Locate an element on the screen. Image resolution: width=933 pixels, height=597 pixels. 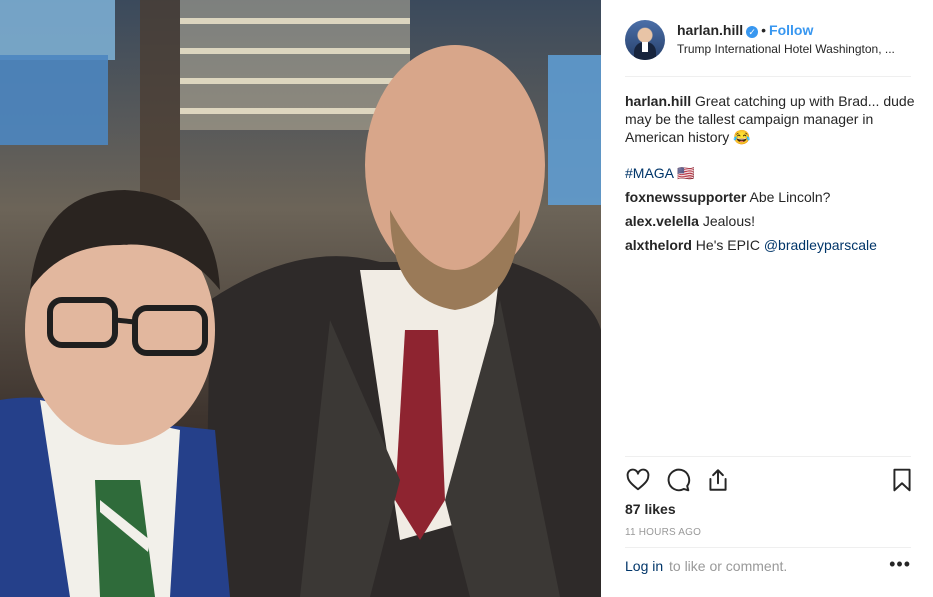
comment-icon is located at coordinates (678, 480).